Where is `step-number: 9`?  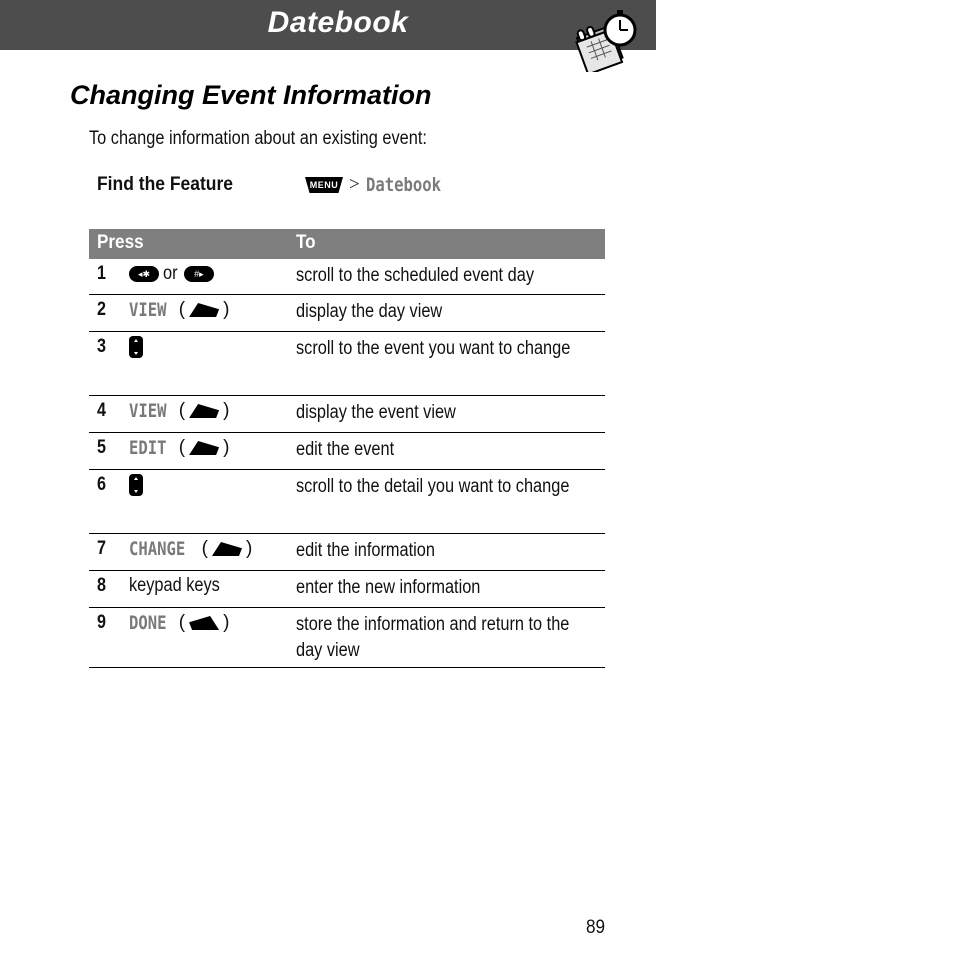 step-number: 9 is located at coordinates (101, 622).